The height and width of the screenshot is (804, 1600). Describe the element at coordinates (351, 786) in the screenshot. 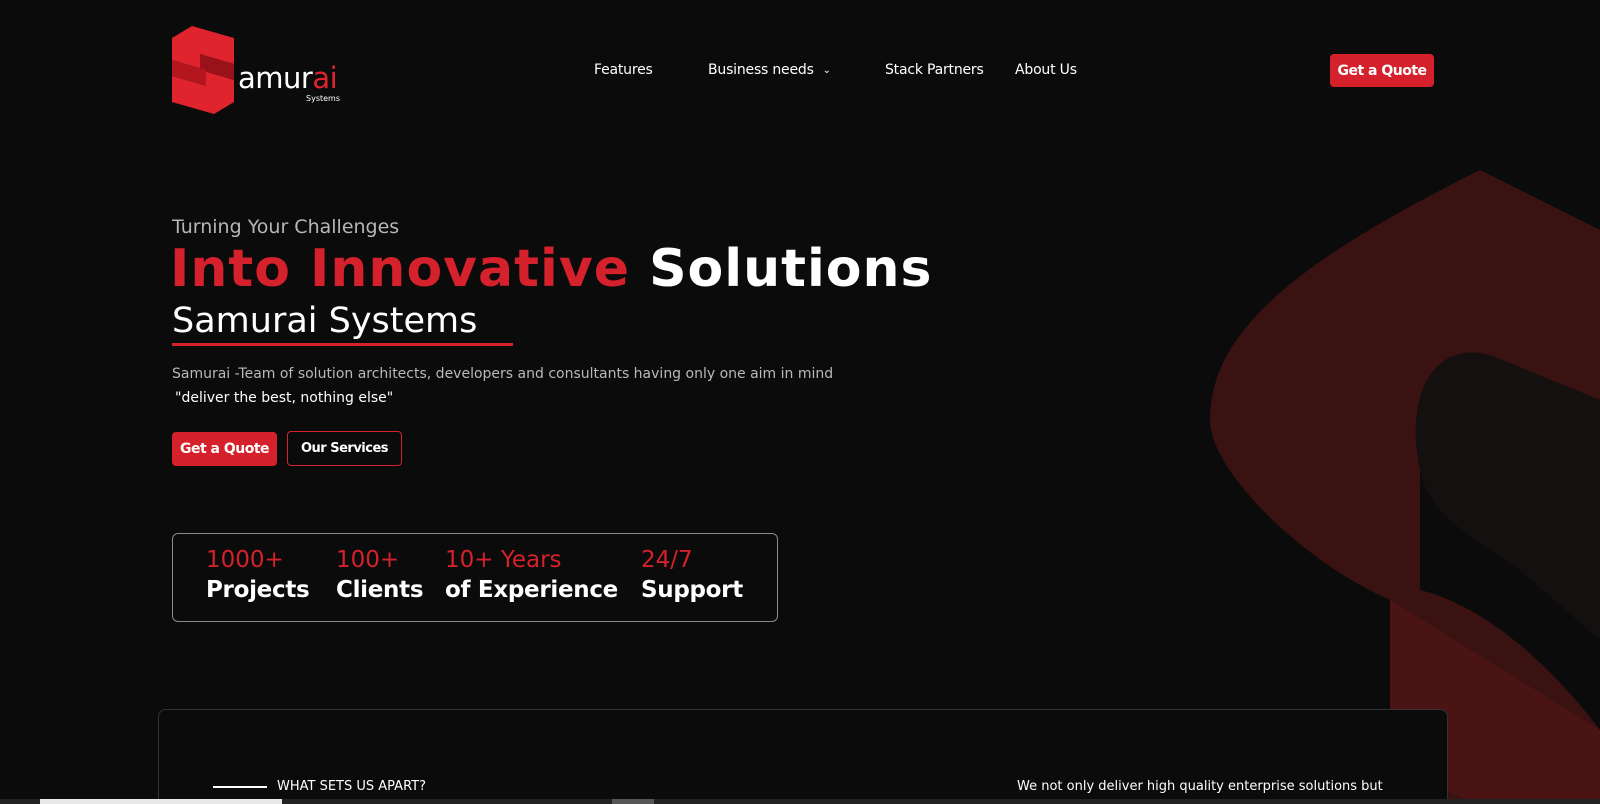

I see `section-label: WHAT SETS US APART?` at that location.